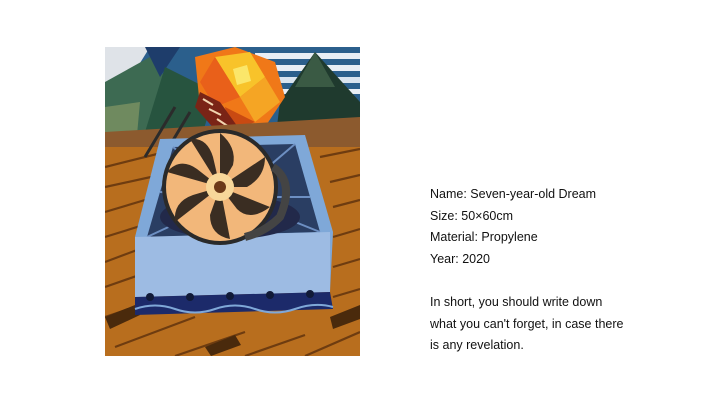  I want to click on artwork-year: Year: 2020, so click(460, 258).